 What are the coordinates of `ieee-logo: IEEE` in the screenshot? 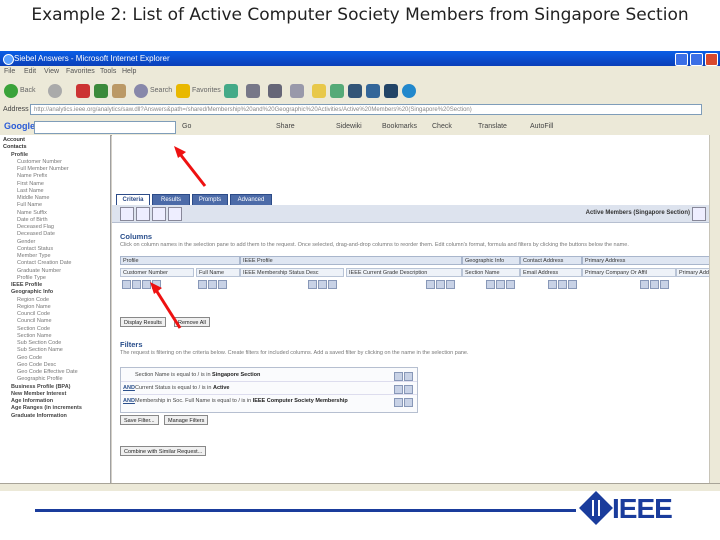 It's located at (642, 508).